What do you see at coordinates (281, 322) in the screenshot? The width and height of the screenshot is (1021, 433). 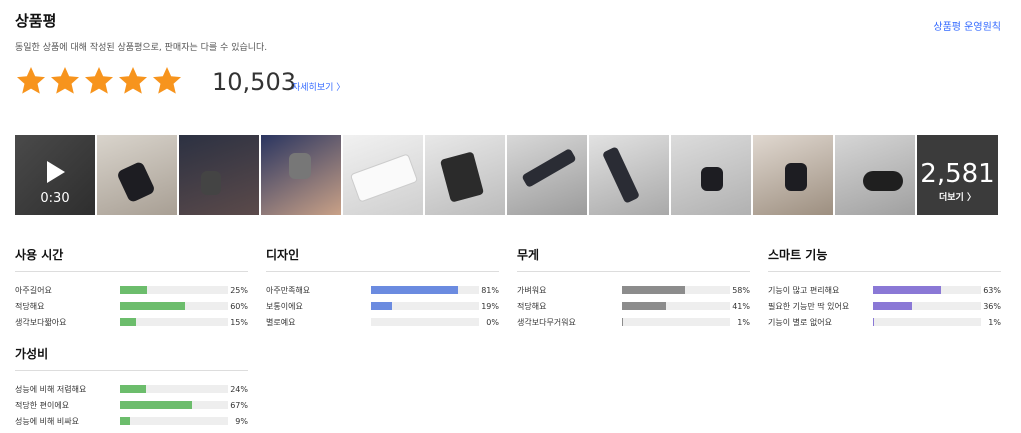 I see `survey-option-label: 별로예요` at bounding box center [281, 322].